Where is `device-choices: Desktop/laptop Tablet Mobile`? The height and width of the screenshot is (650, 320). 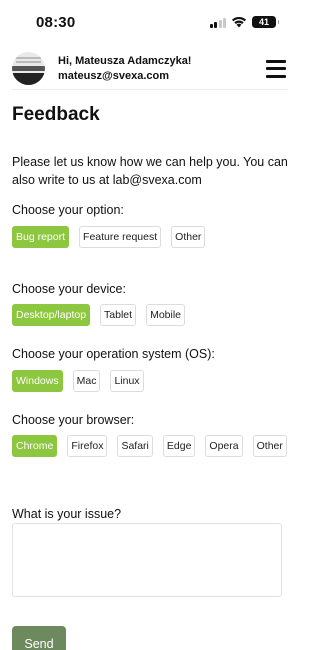
device-choices: Desktop/laptop Tablet Mobile is located at coordinates (152, 315).